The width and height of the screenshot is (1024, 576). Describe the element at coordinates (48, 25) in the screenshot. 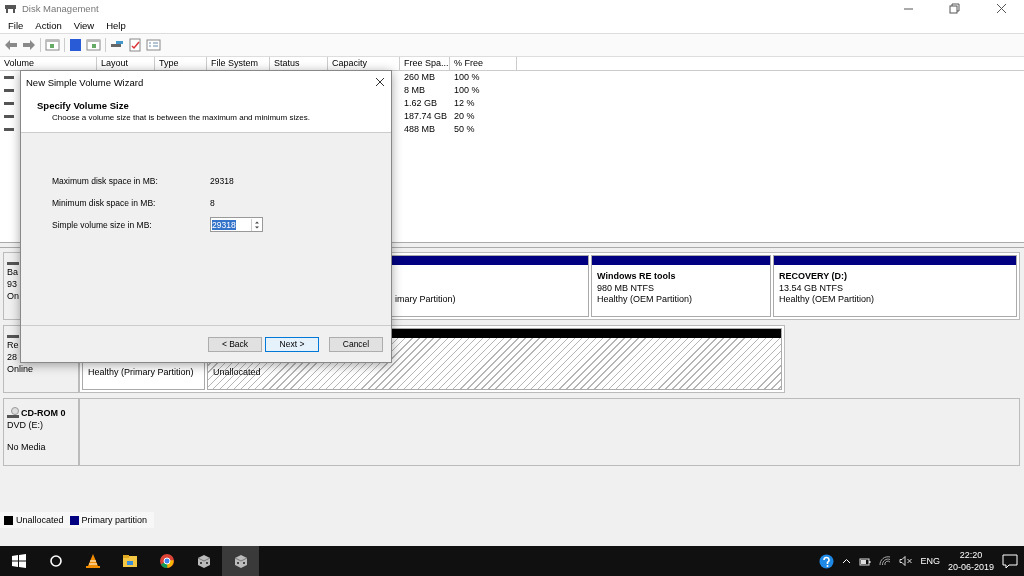

I see `menu-item: Action` at that location.